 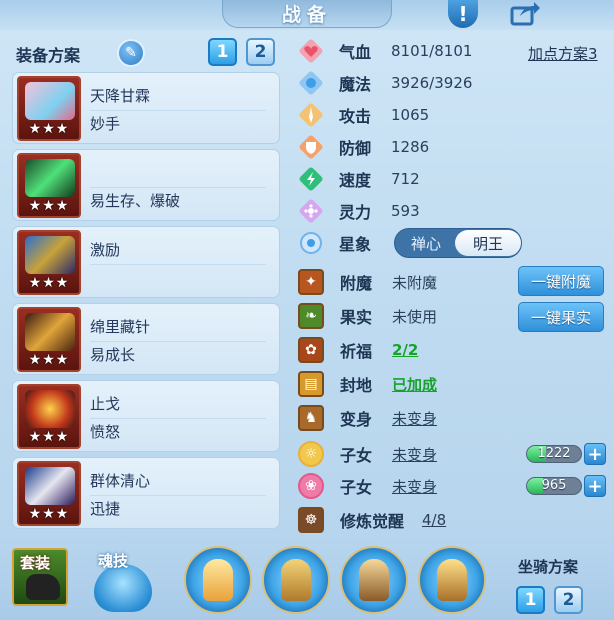 I want to click on halt-skill-icon, so click(x=50, y=409).